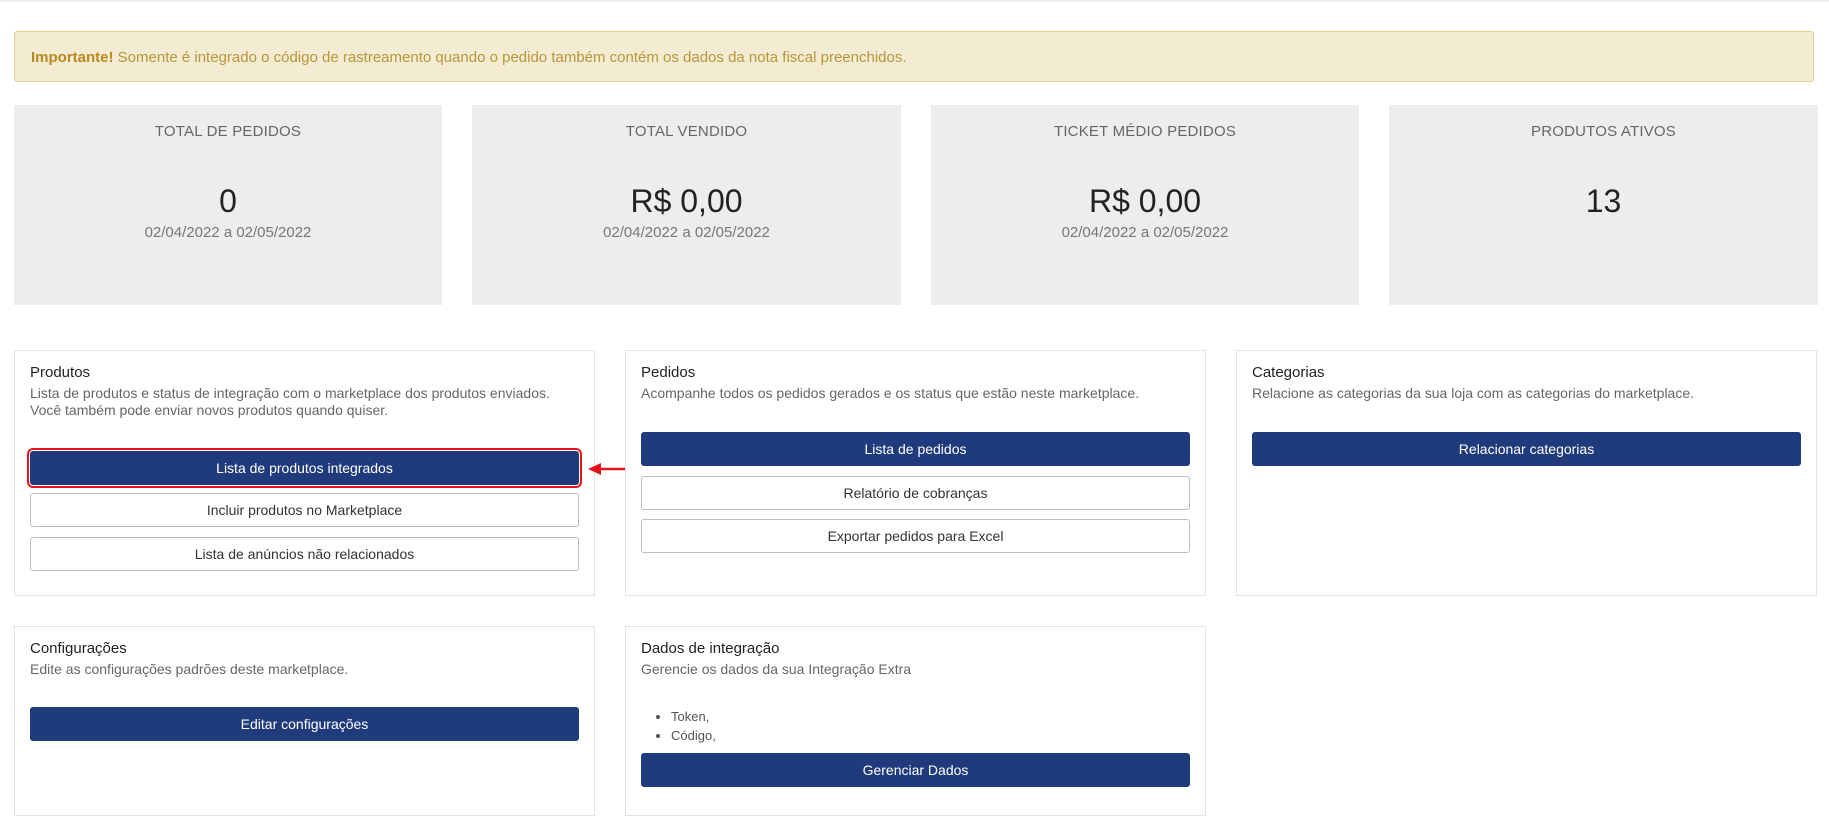 The height and width of the screenshot is (816, 1829). I want to click on lista-pedidos-button: Lista de pedidos, so click(915, 449).